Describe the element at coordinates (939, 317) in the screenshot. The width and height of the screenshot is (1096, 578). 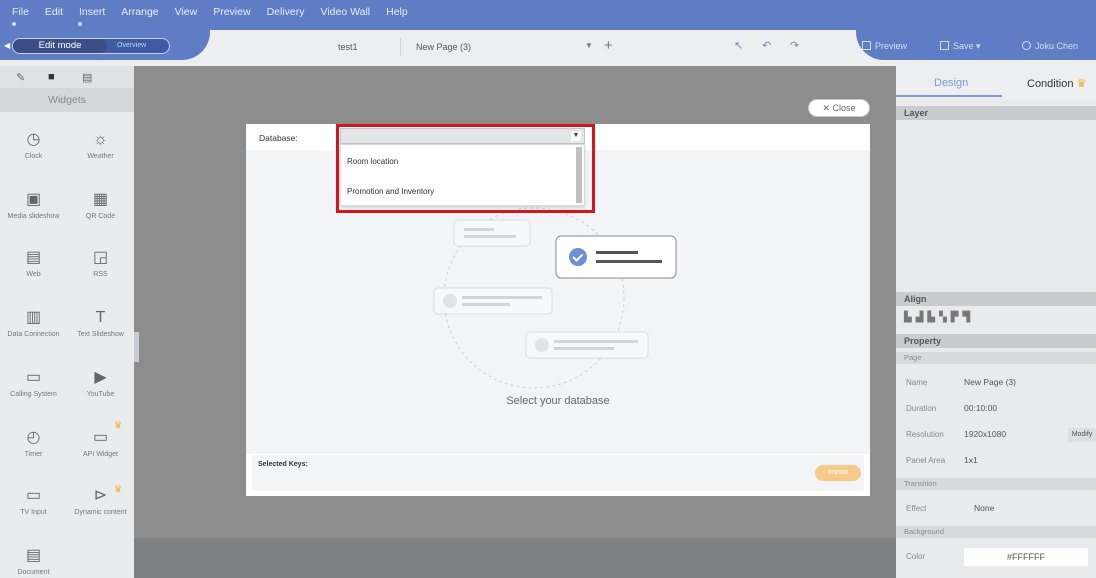
I see `align-icons: ▙▟▙▚▛▜` at that location.